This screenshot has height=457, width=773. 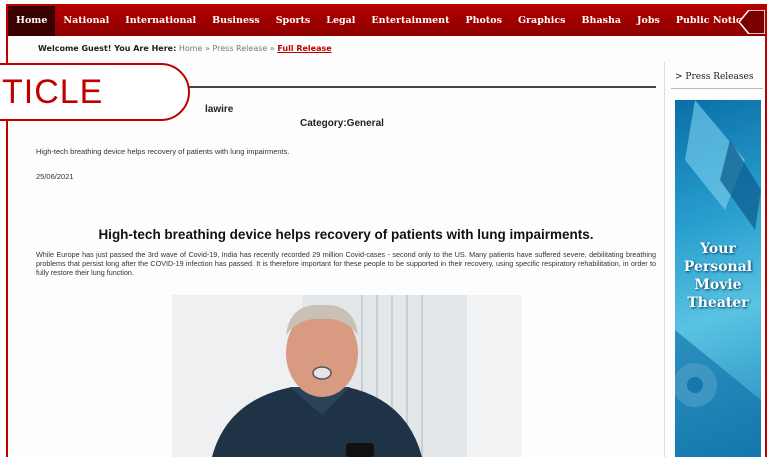 I want to click on nav-legal: Legal, so click(x=340, y=21).